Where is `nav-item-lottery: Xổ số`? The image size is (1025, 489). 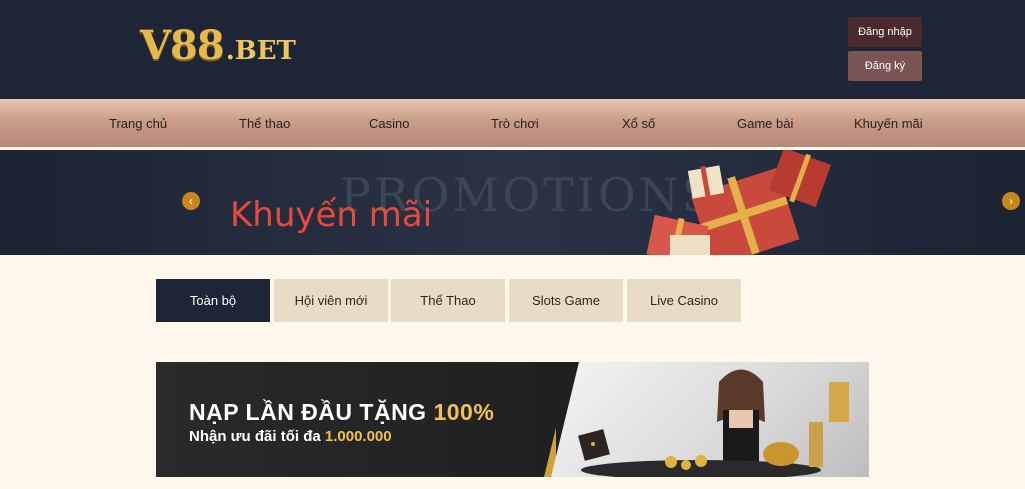 nav-item-lottery: Xổ số is located at coordinates (638, 123).